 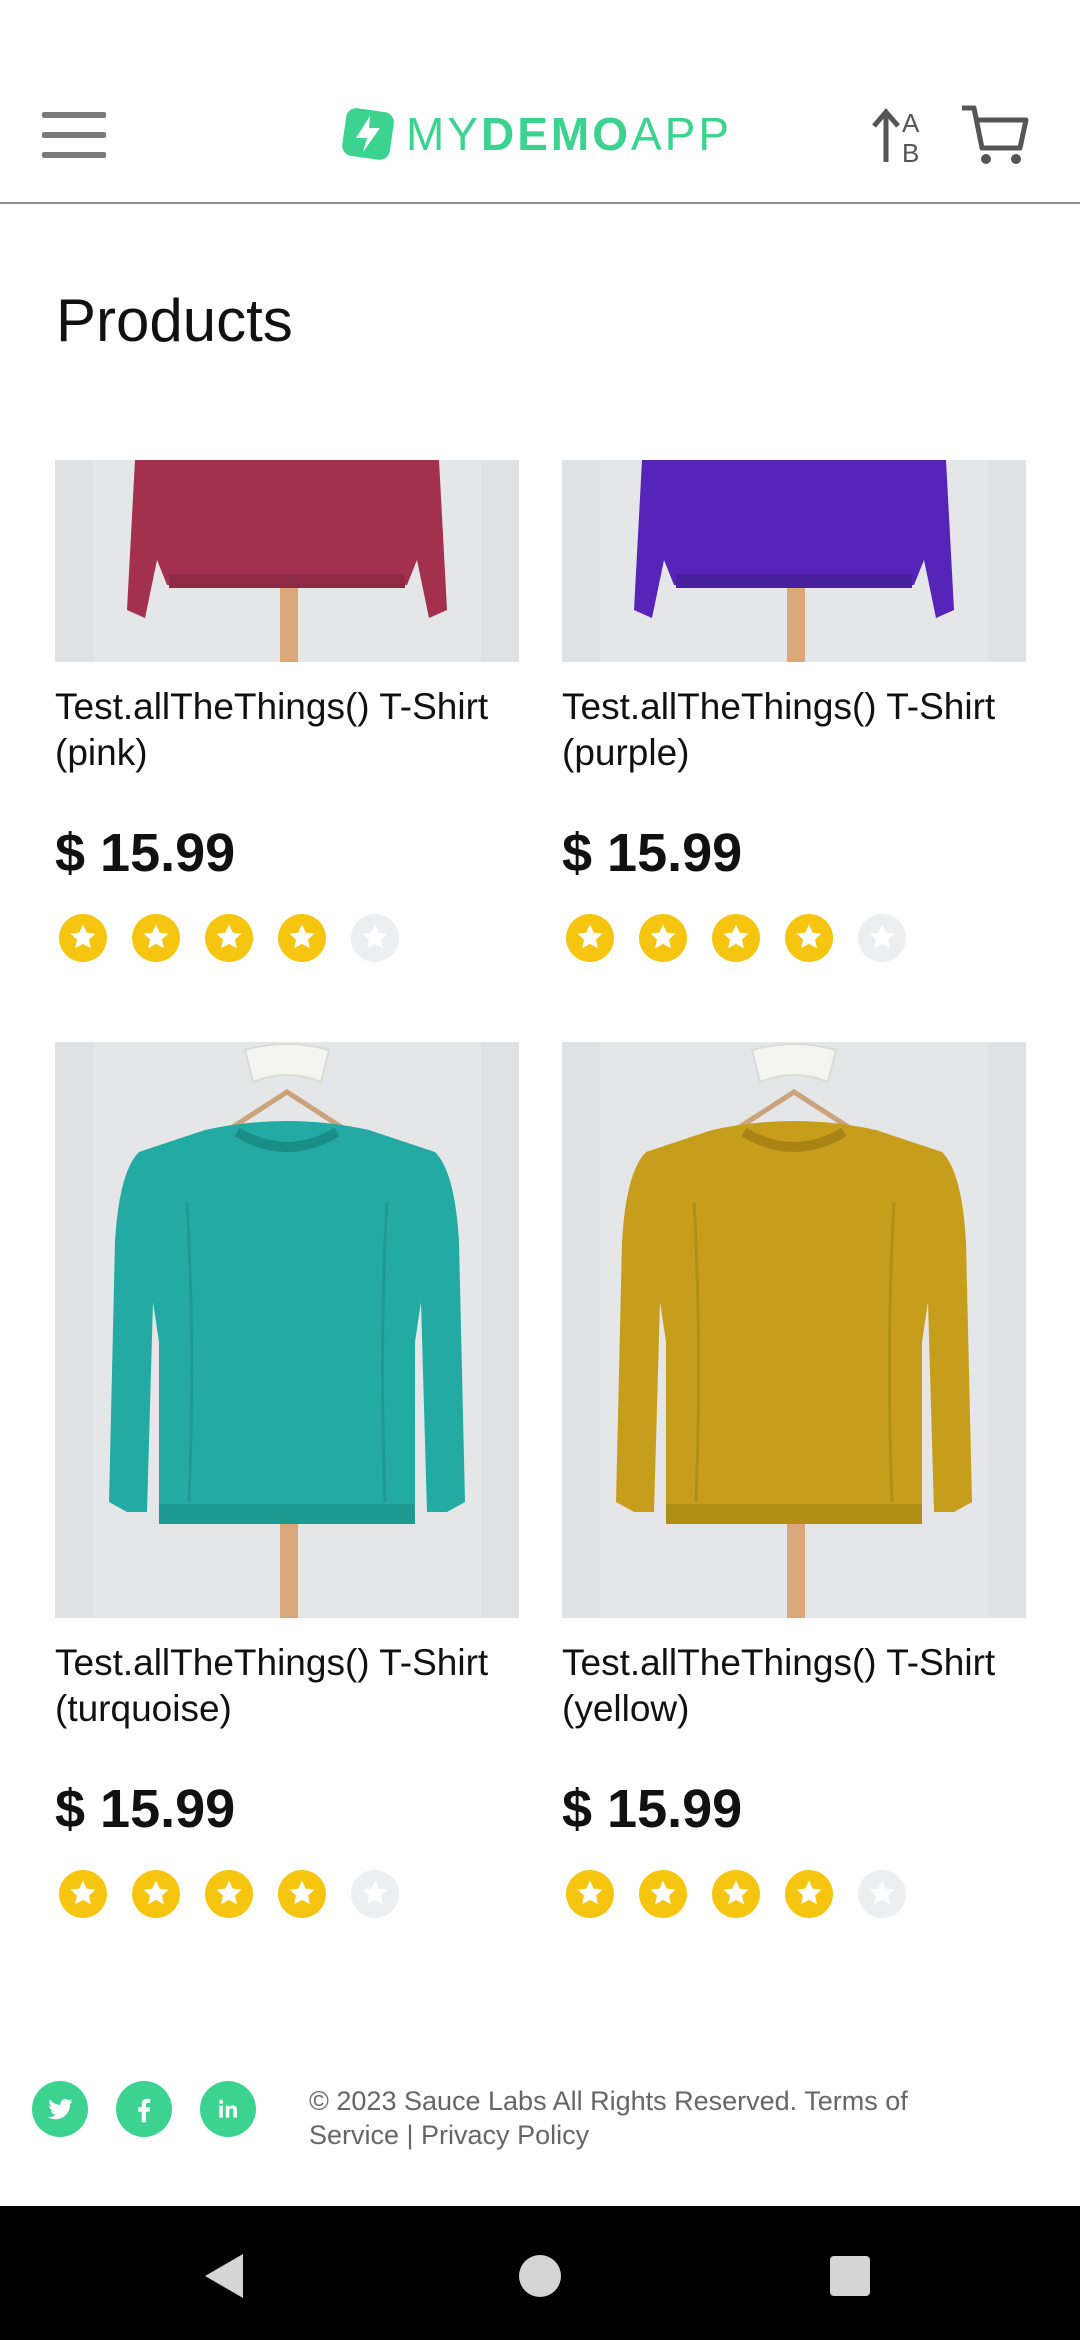 I want to click on menu-icon, so click(x=74, y=135).